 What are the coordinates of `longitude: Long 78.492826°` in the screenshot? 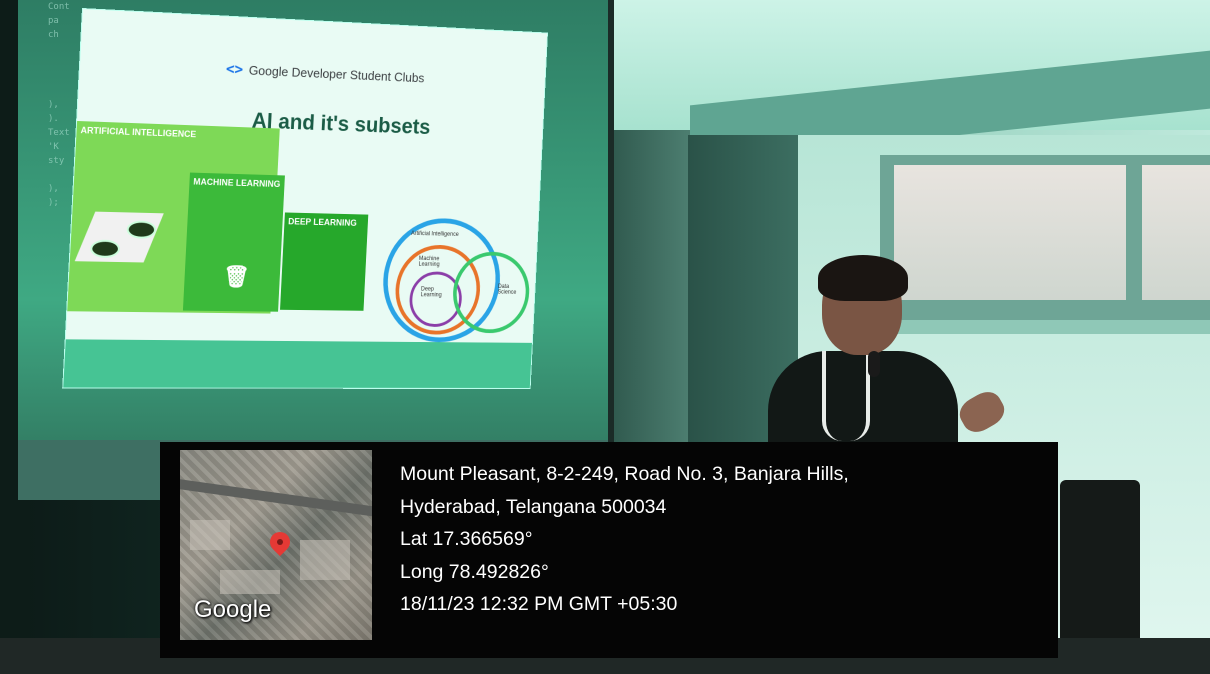 It's located at (624, 572).